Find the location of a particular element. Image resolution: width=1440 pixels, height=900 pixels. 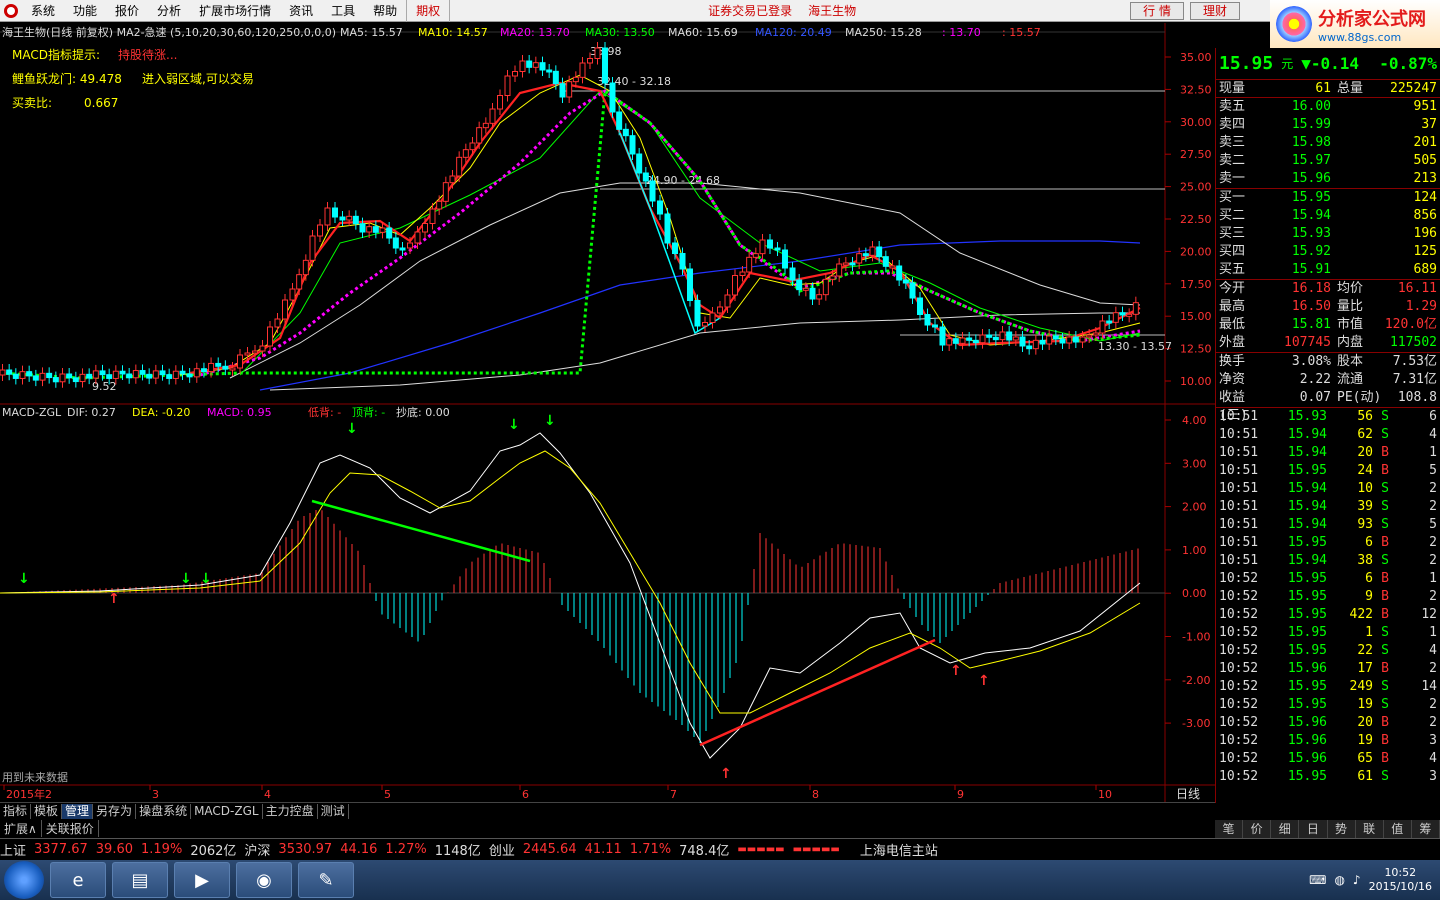

tick-count: 6 is located at coordinates (1433, 416).